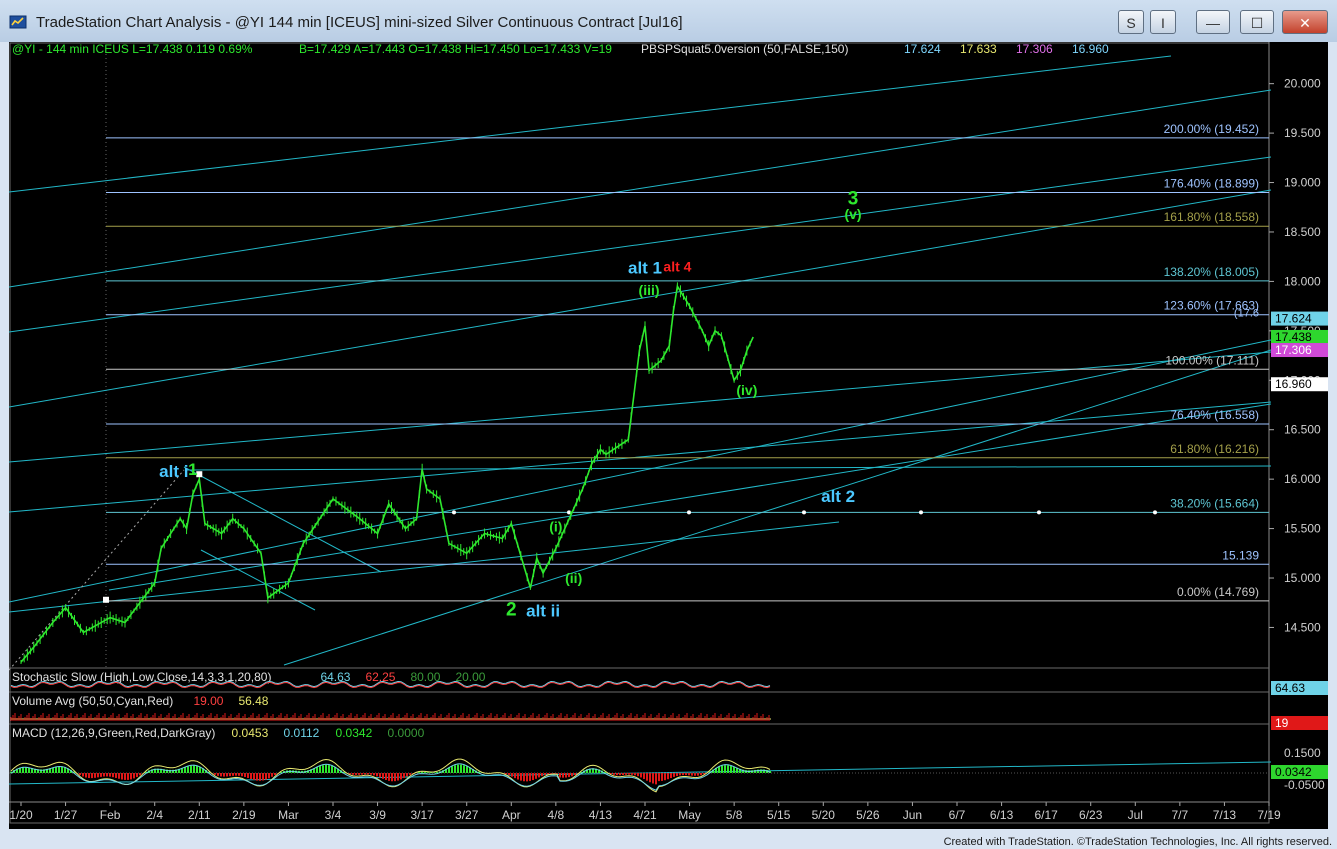 The height and width of the screenshot is (849, 1337). What do you see at coordinates (689, 815) in the screenshot?
I see `date-axis-label: May` at bounding box center [689, 815].